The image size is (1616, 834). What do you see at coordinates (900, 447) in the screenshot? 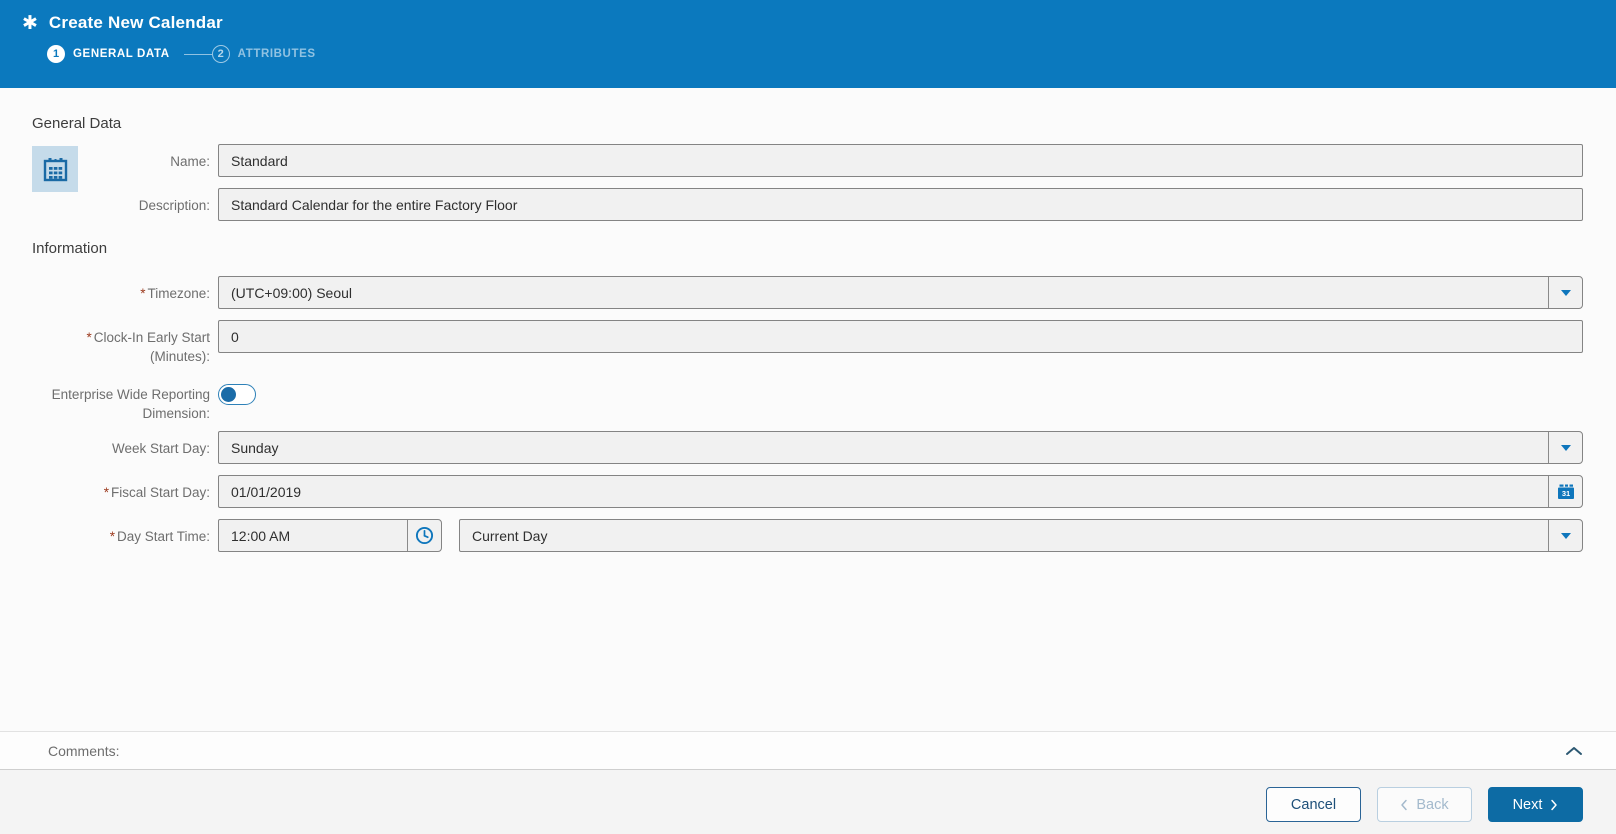
I see `weekstart-select: Sunday` at bounding box center [900, 447].